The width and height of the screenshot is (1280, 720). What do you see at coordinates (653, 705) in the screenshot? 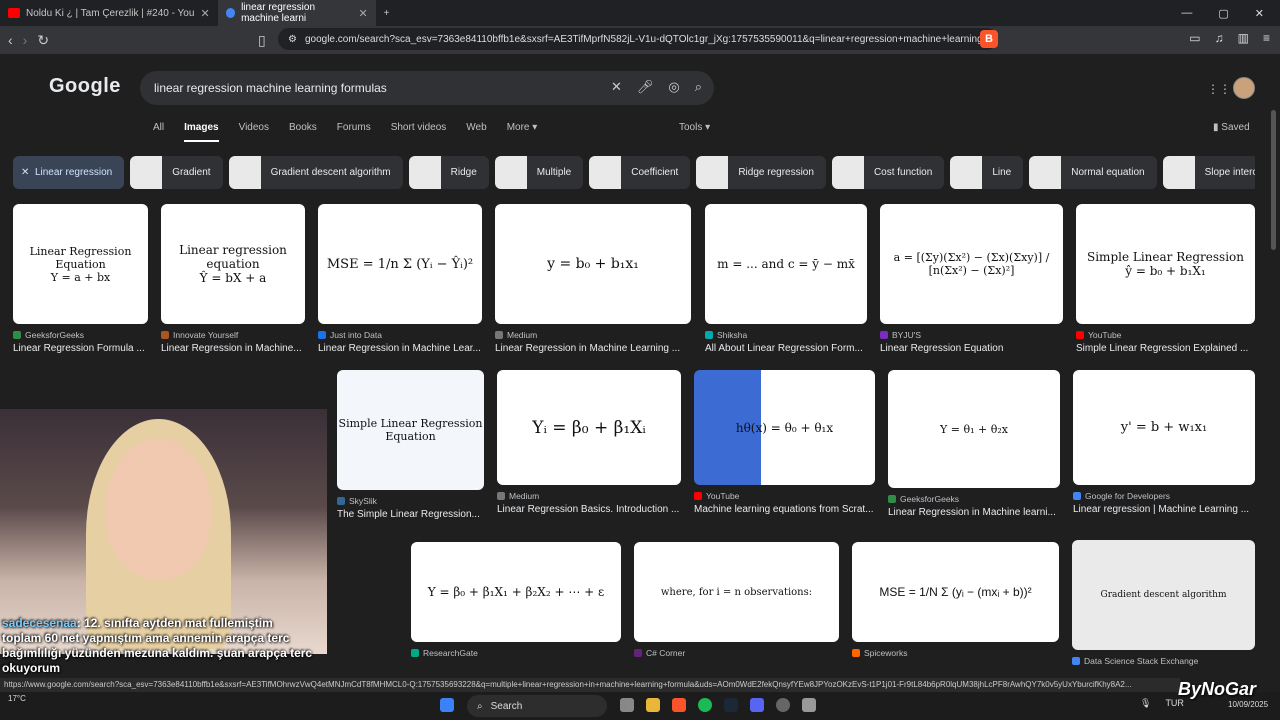
I see `explorer-icon` at bounding box center [653, 705].